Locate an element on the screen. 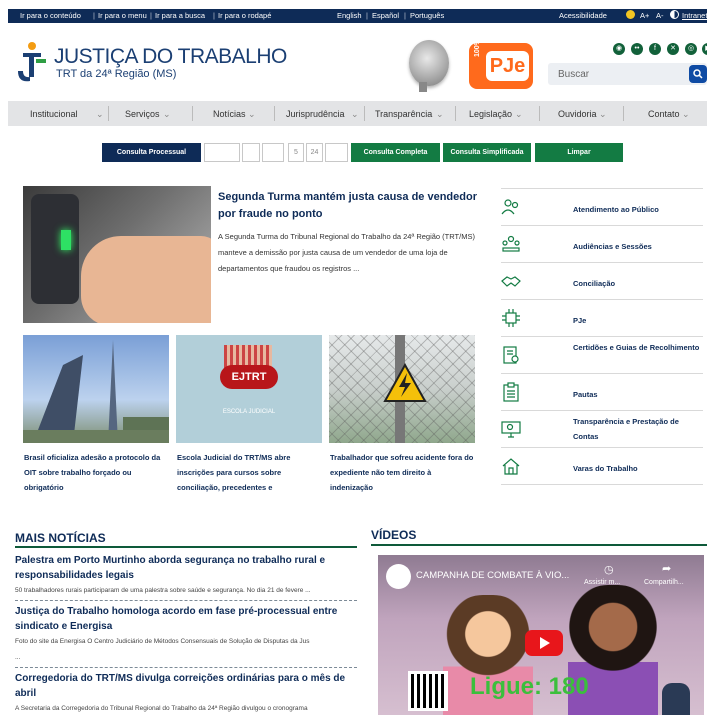  service-item: Certidões e Guias de Recolhimento is located at coordinates (602, 354).